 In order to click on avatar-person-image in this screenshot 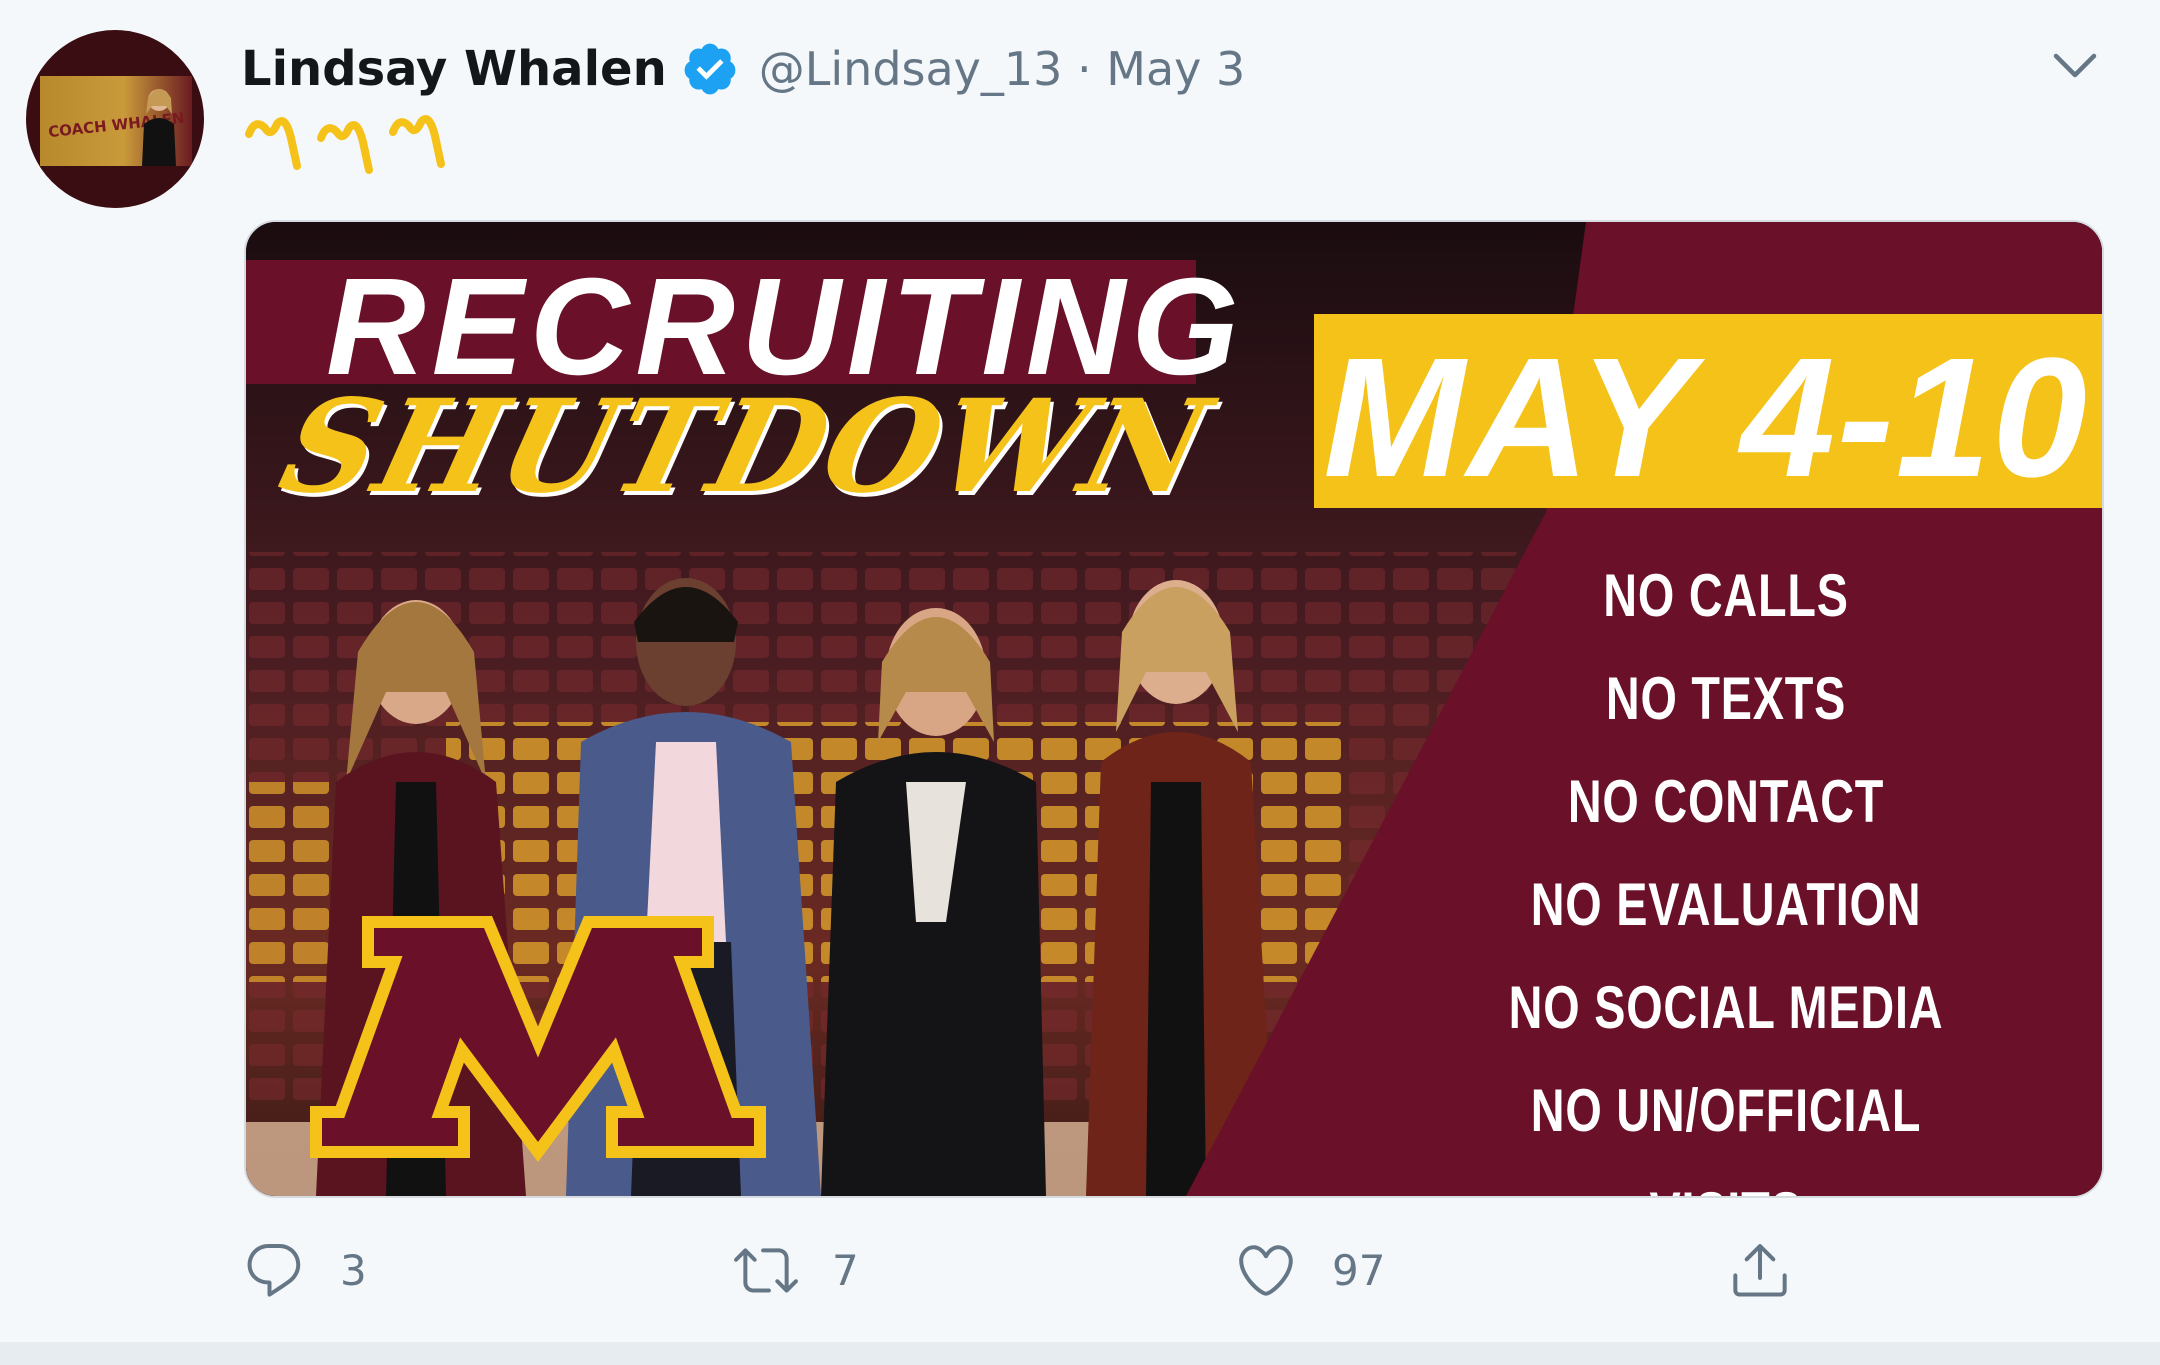, I will do `click(159, 127)`.